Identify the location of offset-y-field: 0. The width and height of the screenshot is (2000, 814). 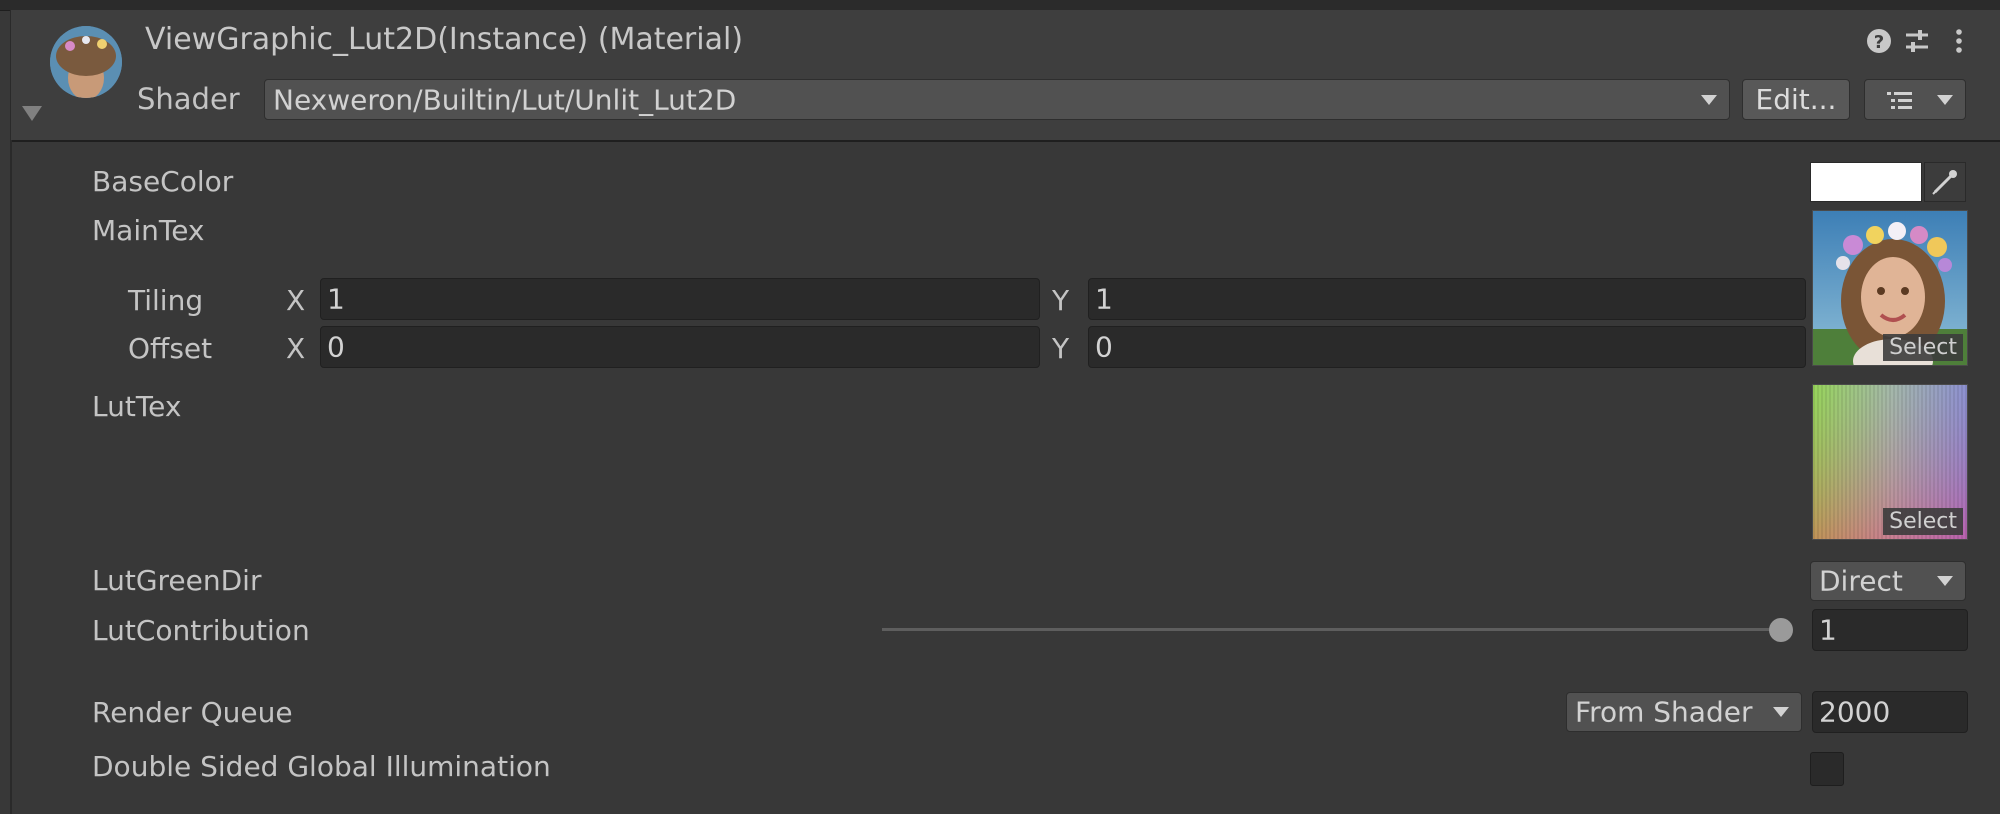
(1447, 347).